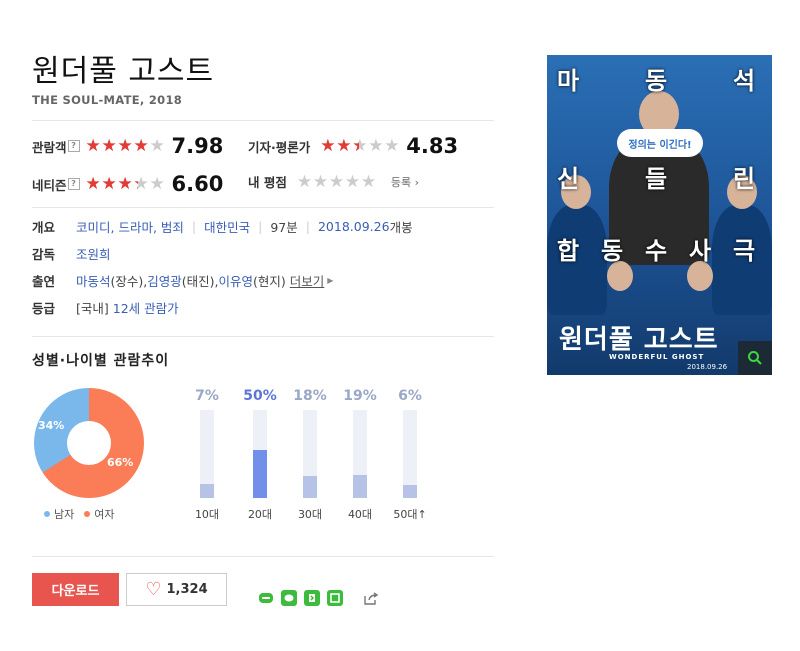  What do you see at coordinates (310, 514) in the screenshot?
I see `age-label-text: 30대` at bounding box center [310, 514].